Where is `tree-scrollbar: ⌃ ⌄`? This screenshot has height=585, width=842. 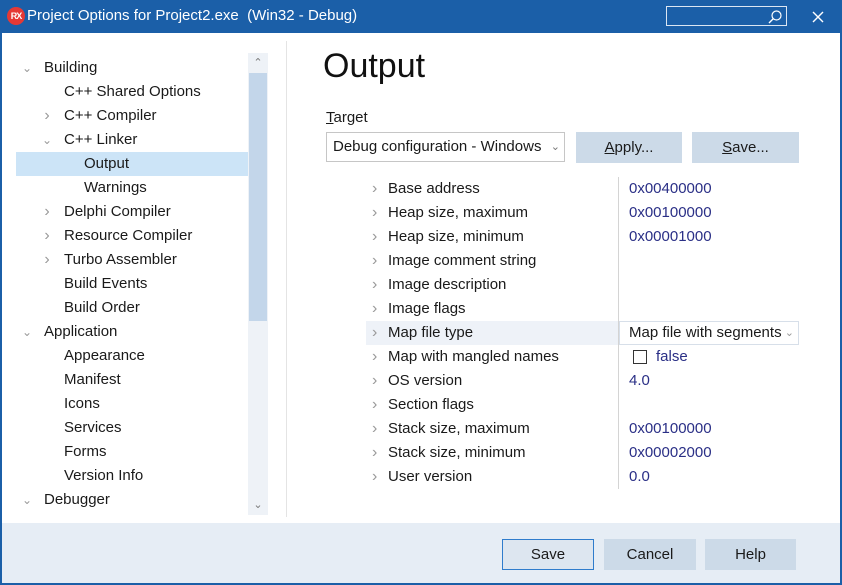 tree-scrollbar: ⌃ ⌄ is located at coordinates (258, 284).